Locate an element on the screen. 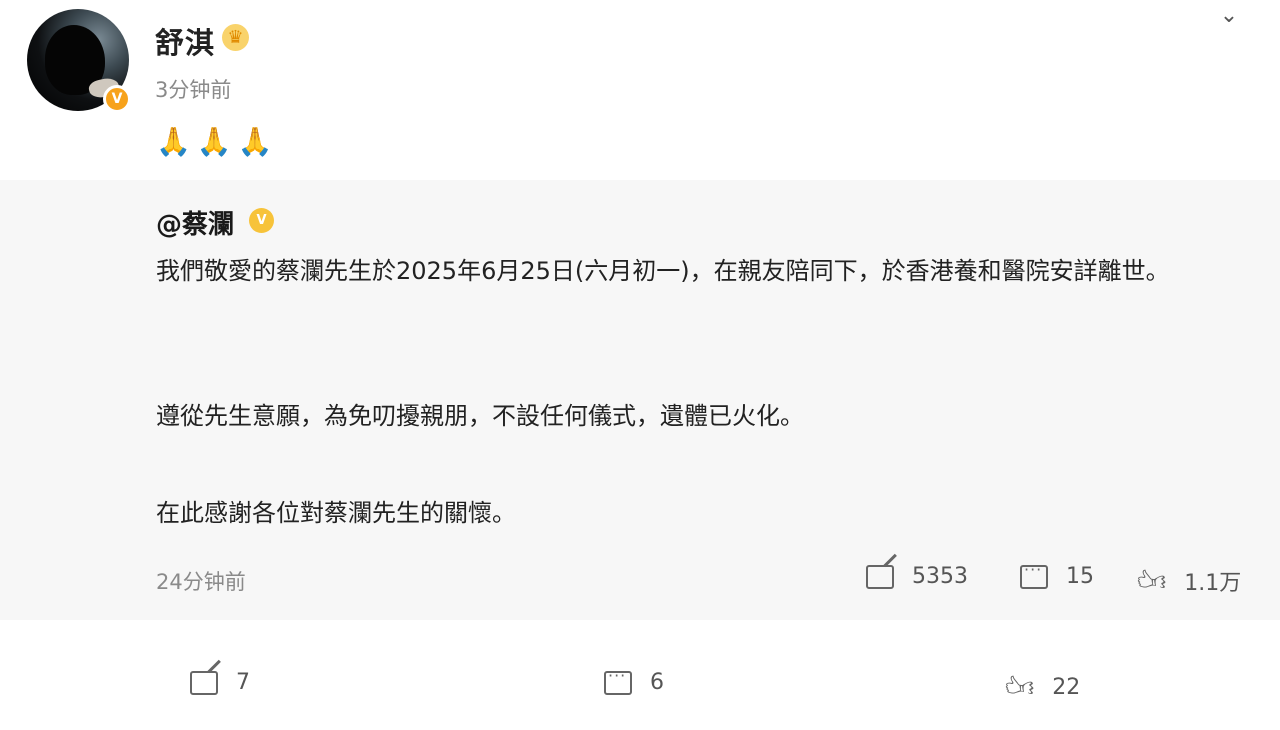  comment-button: 6 is located at coordinates (634, 680).